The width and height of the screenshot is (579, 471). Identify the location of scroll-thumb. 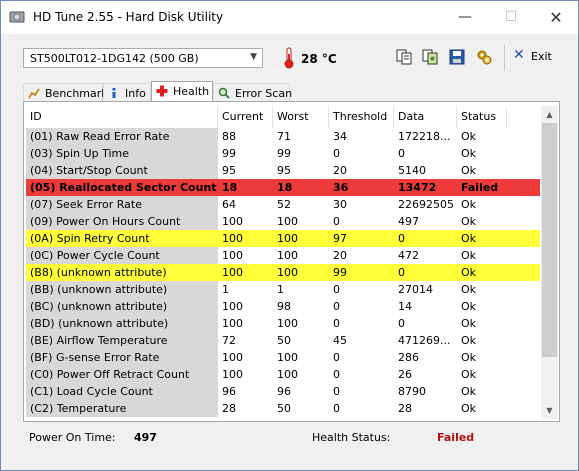
(549, 240).